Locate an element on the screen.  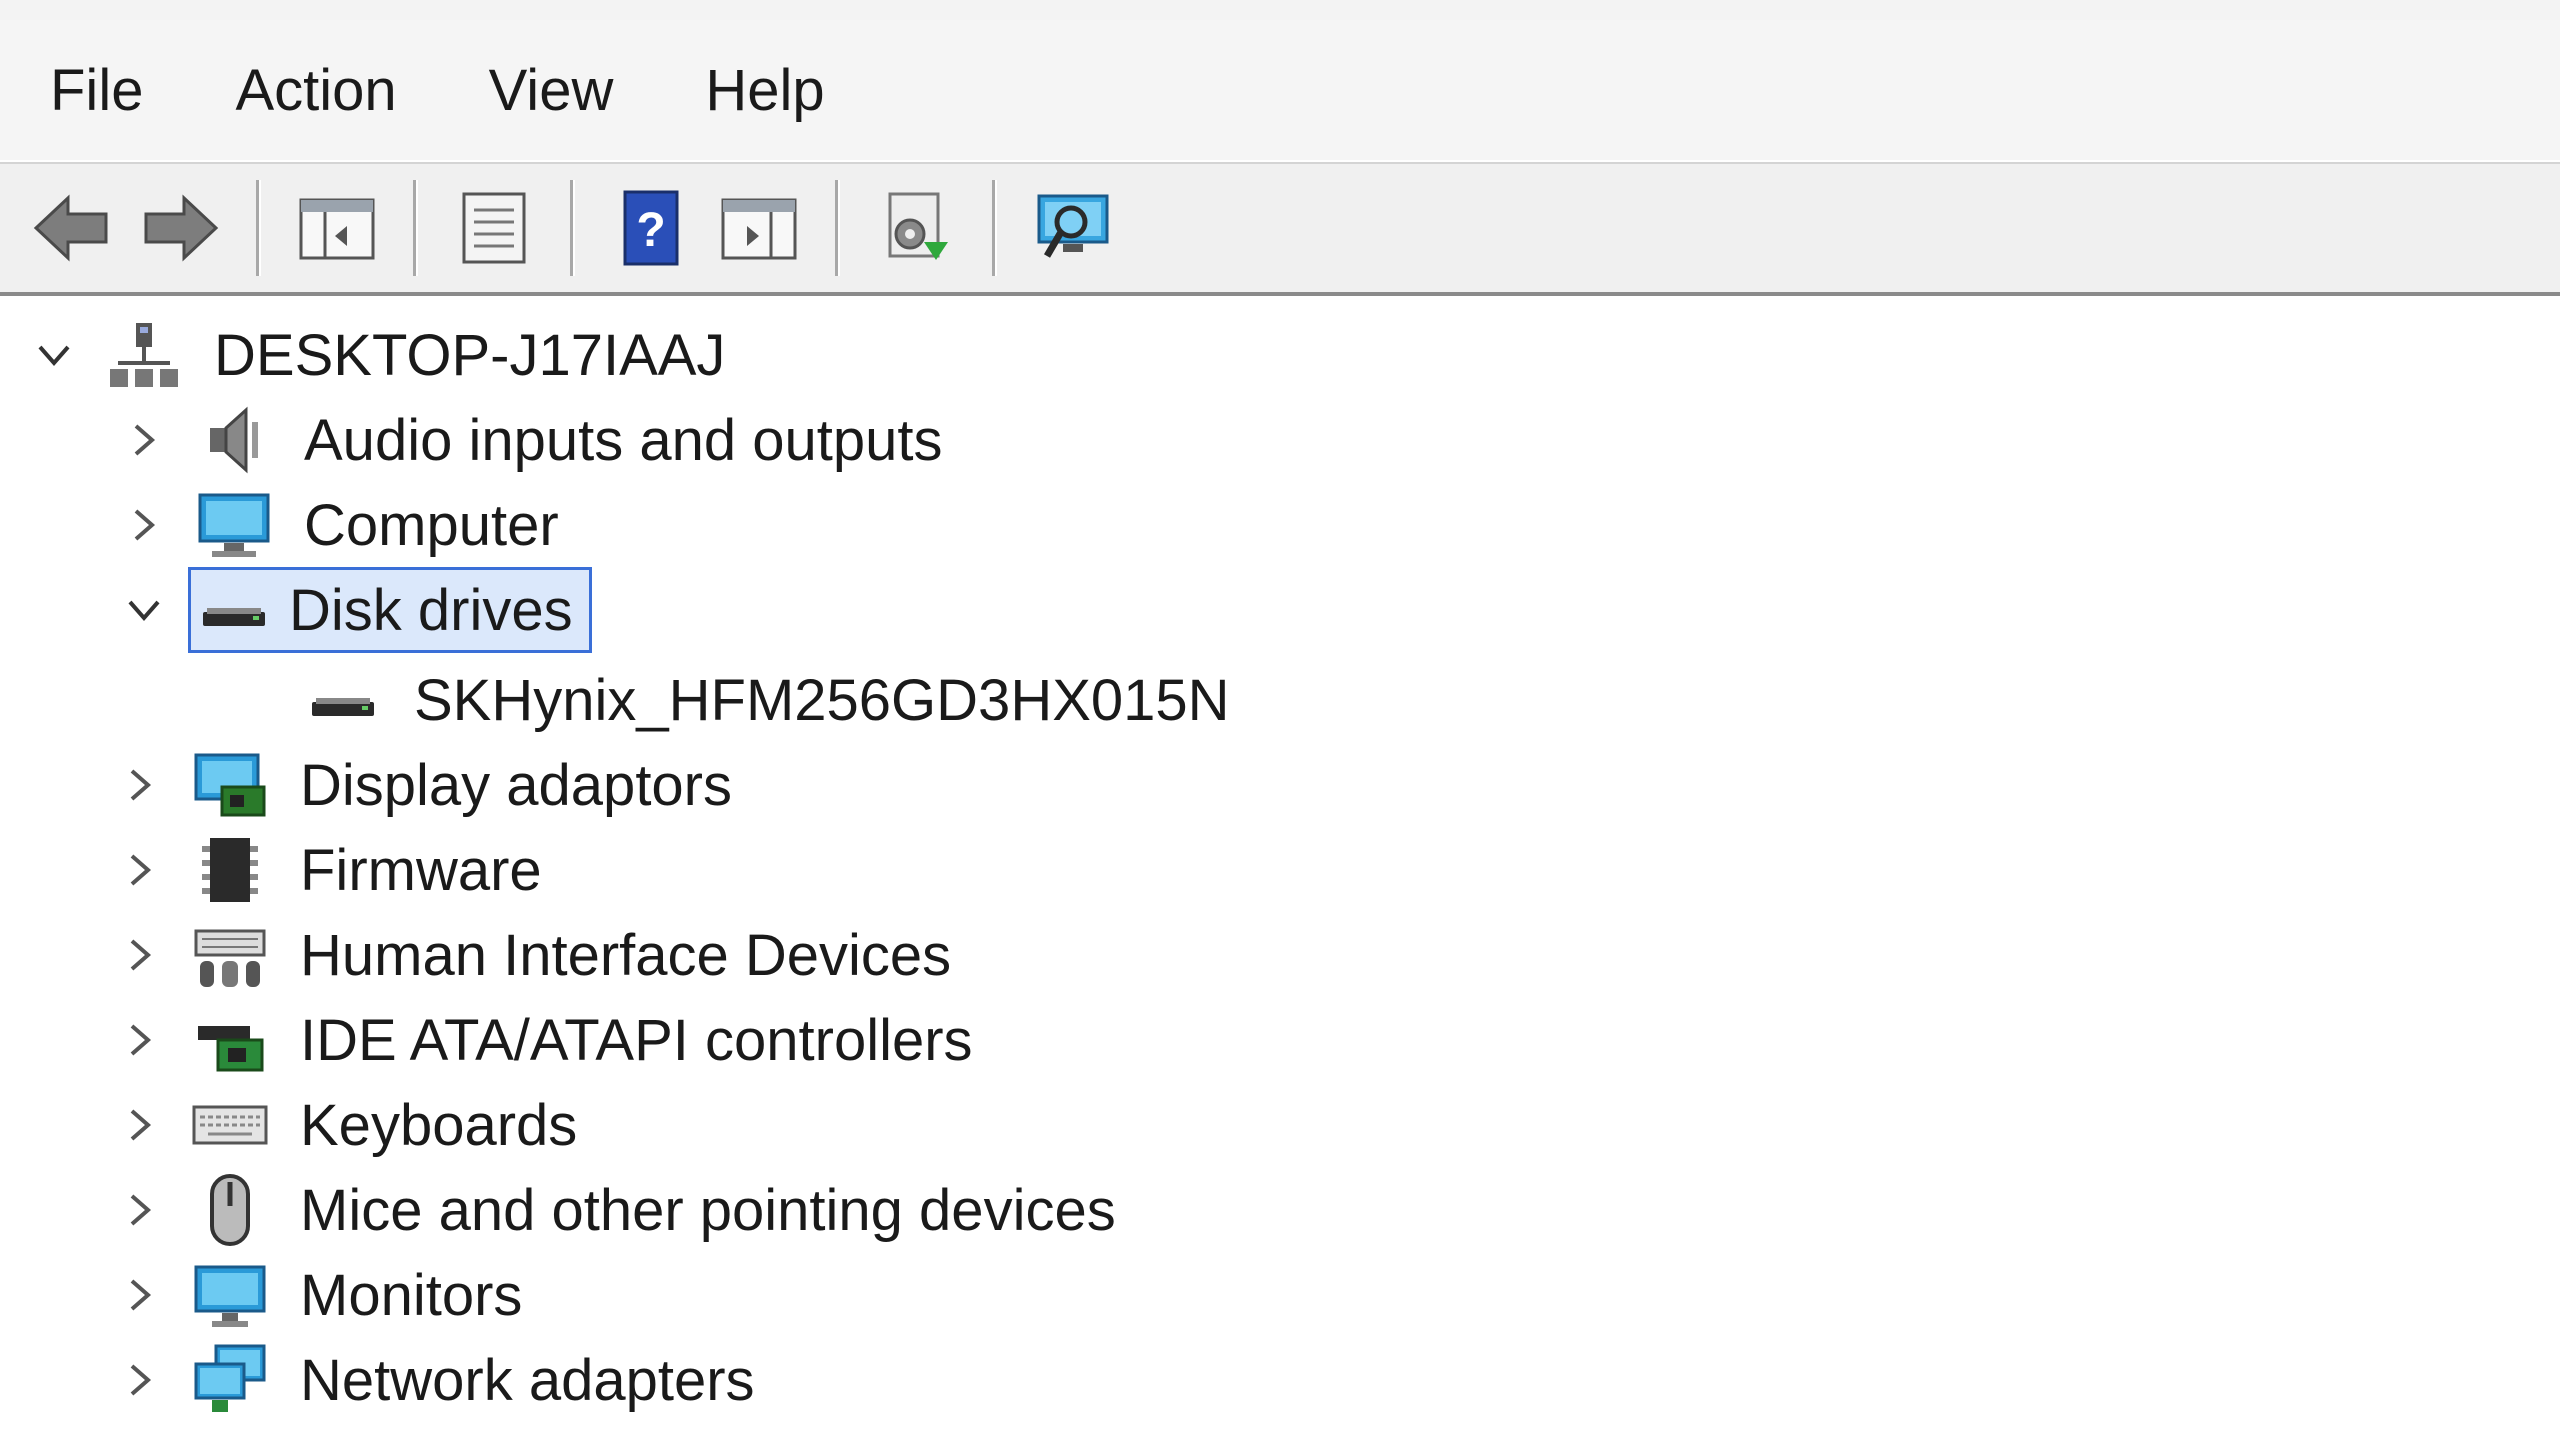
tree-item-label: Computer is located at coordinates (431, 525).